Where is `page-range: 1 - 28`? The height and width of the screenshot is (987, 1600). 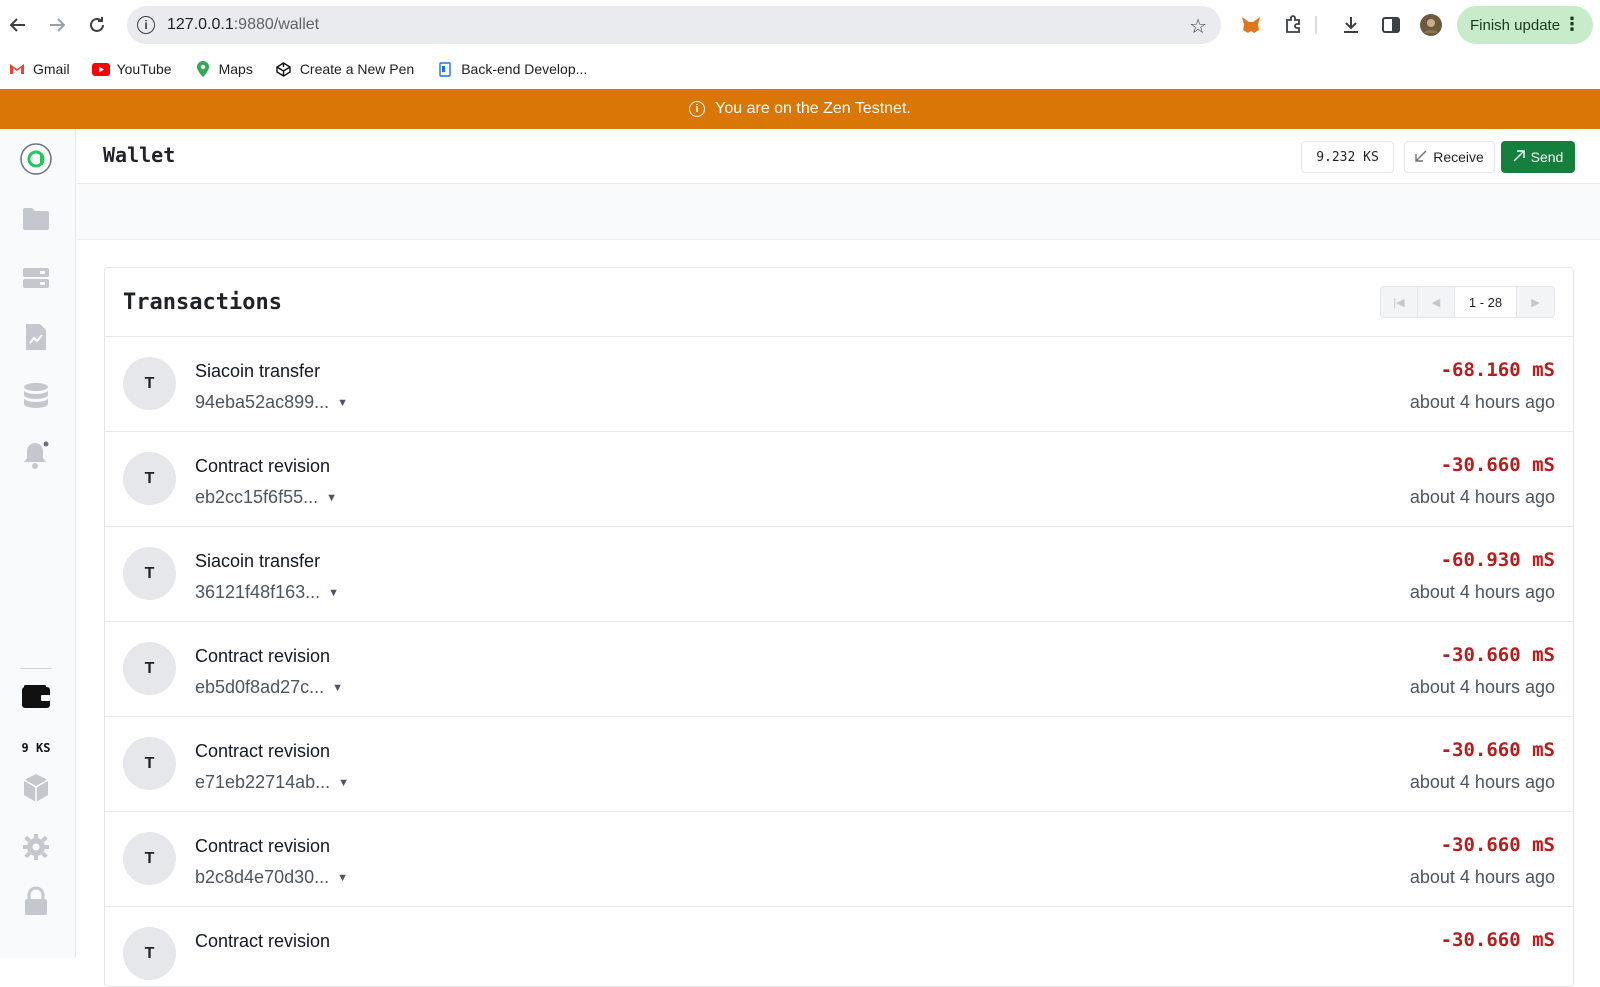
page-range: 1 - 28 is located at coordinates (1486, 302).